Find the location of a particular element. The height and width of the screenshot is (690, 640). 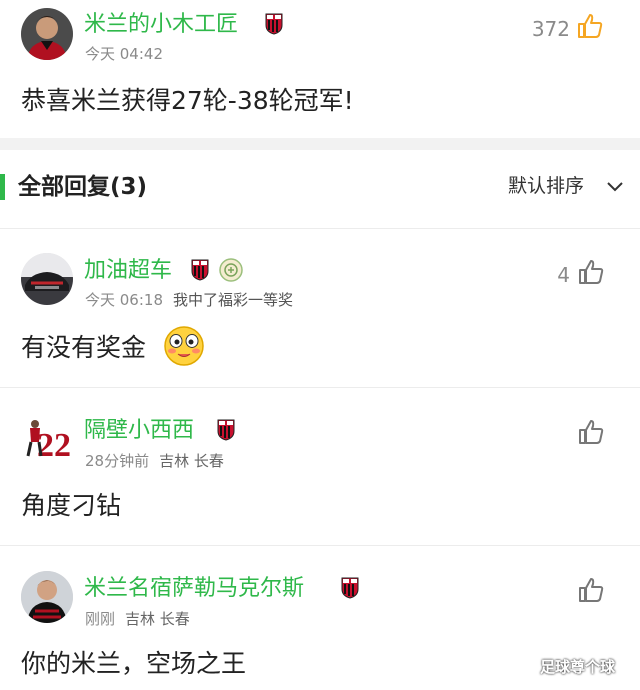

post-username: 米兰的小木工匠 is located at coordinates (161, 25).